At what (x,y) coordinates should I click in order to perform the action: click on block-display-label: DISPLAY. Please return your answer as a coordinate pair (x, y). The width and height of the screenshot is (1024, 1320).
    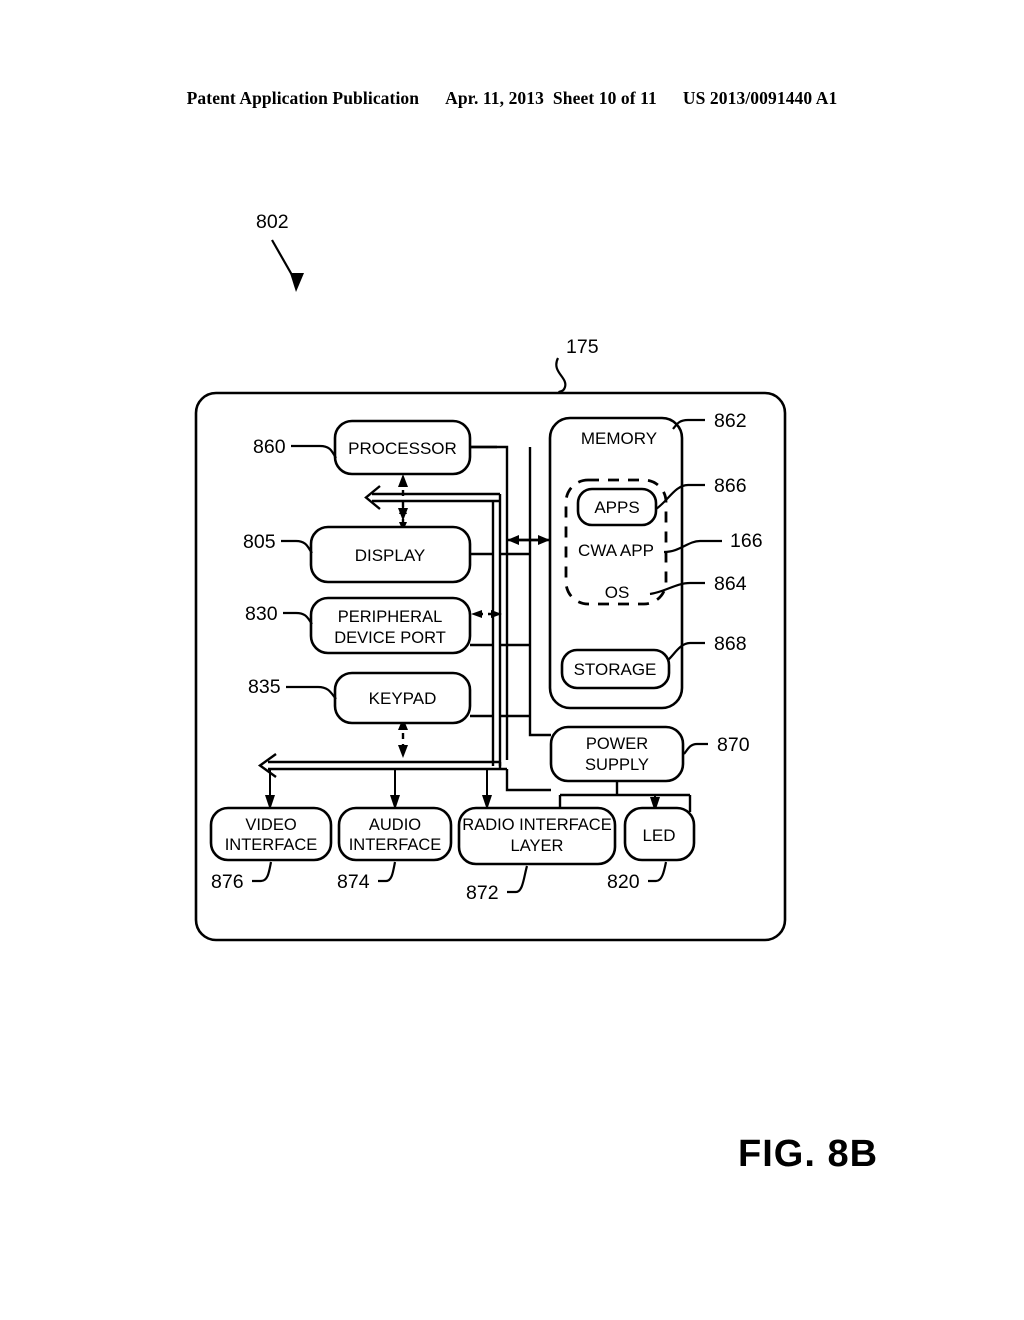
    Looking at the image, I should click on (390, 555).